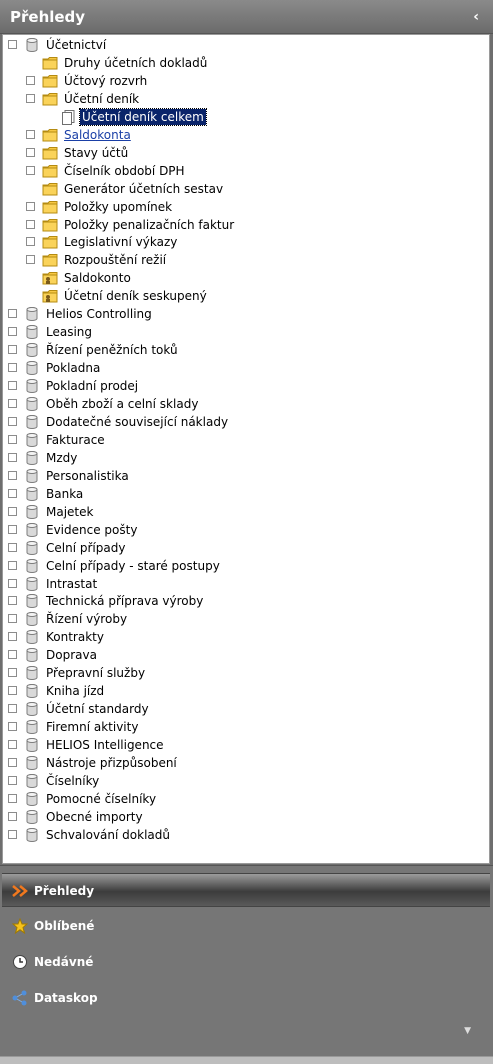 This screenshot has width=493, height=1064. I want to click on tree-node-label: Přepravní služby, so click(95, 673).